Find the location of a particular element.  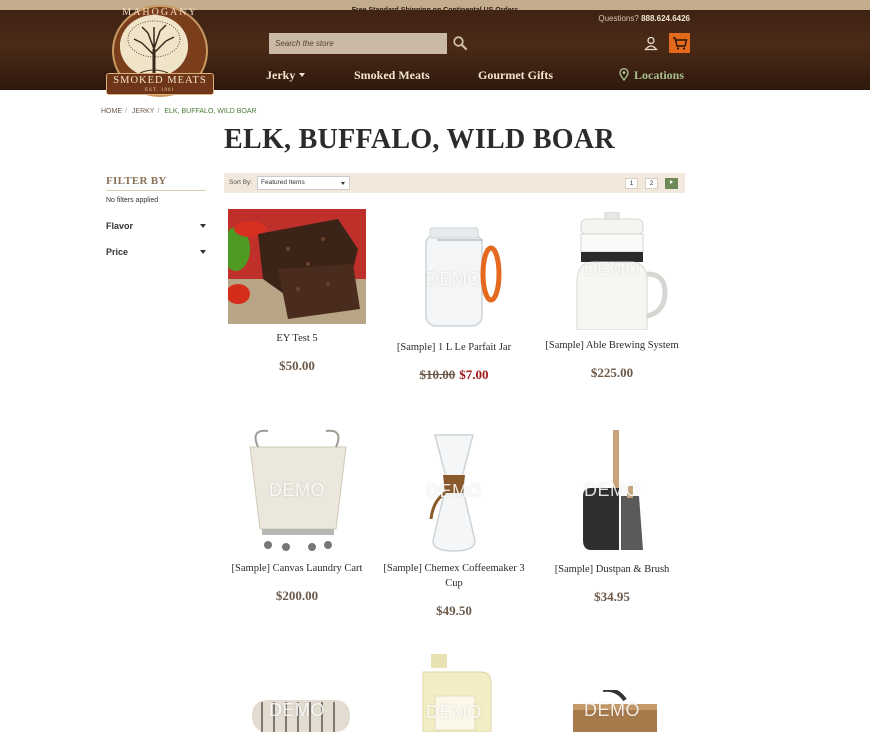

search-input is located at coordinates (358, 43).